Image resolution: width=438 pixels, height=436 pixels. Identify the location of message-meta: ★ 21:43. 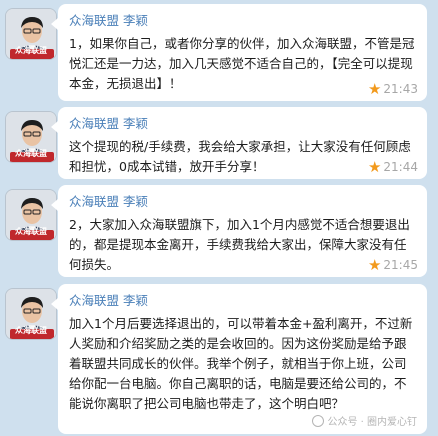
(393, 89).